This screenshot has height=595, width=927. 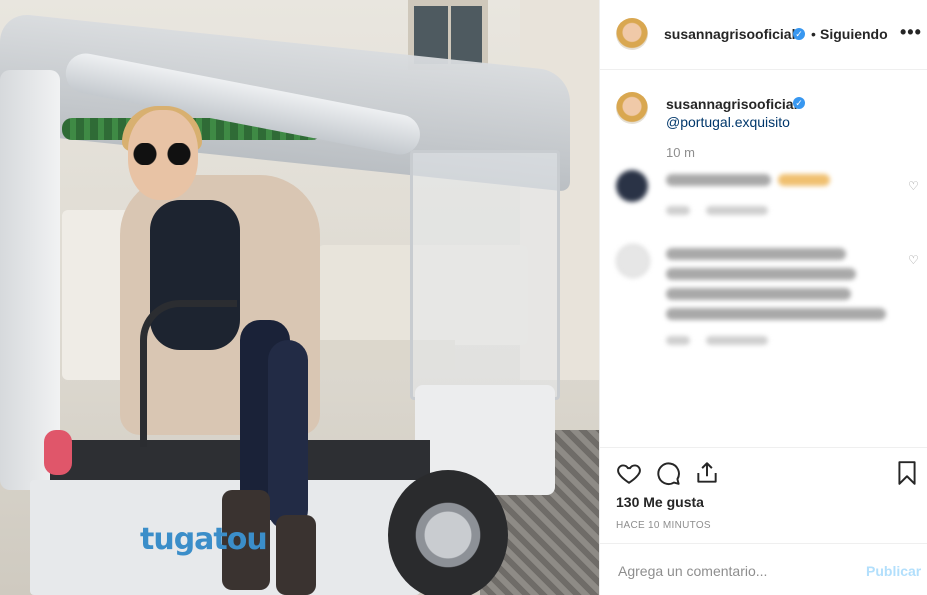 What do you see at coordinates (668, 473) in the screenshot?
I see `comment-icon` at bounding box center [668, 473].